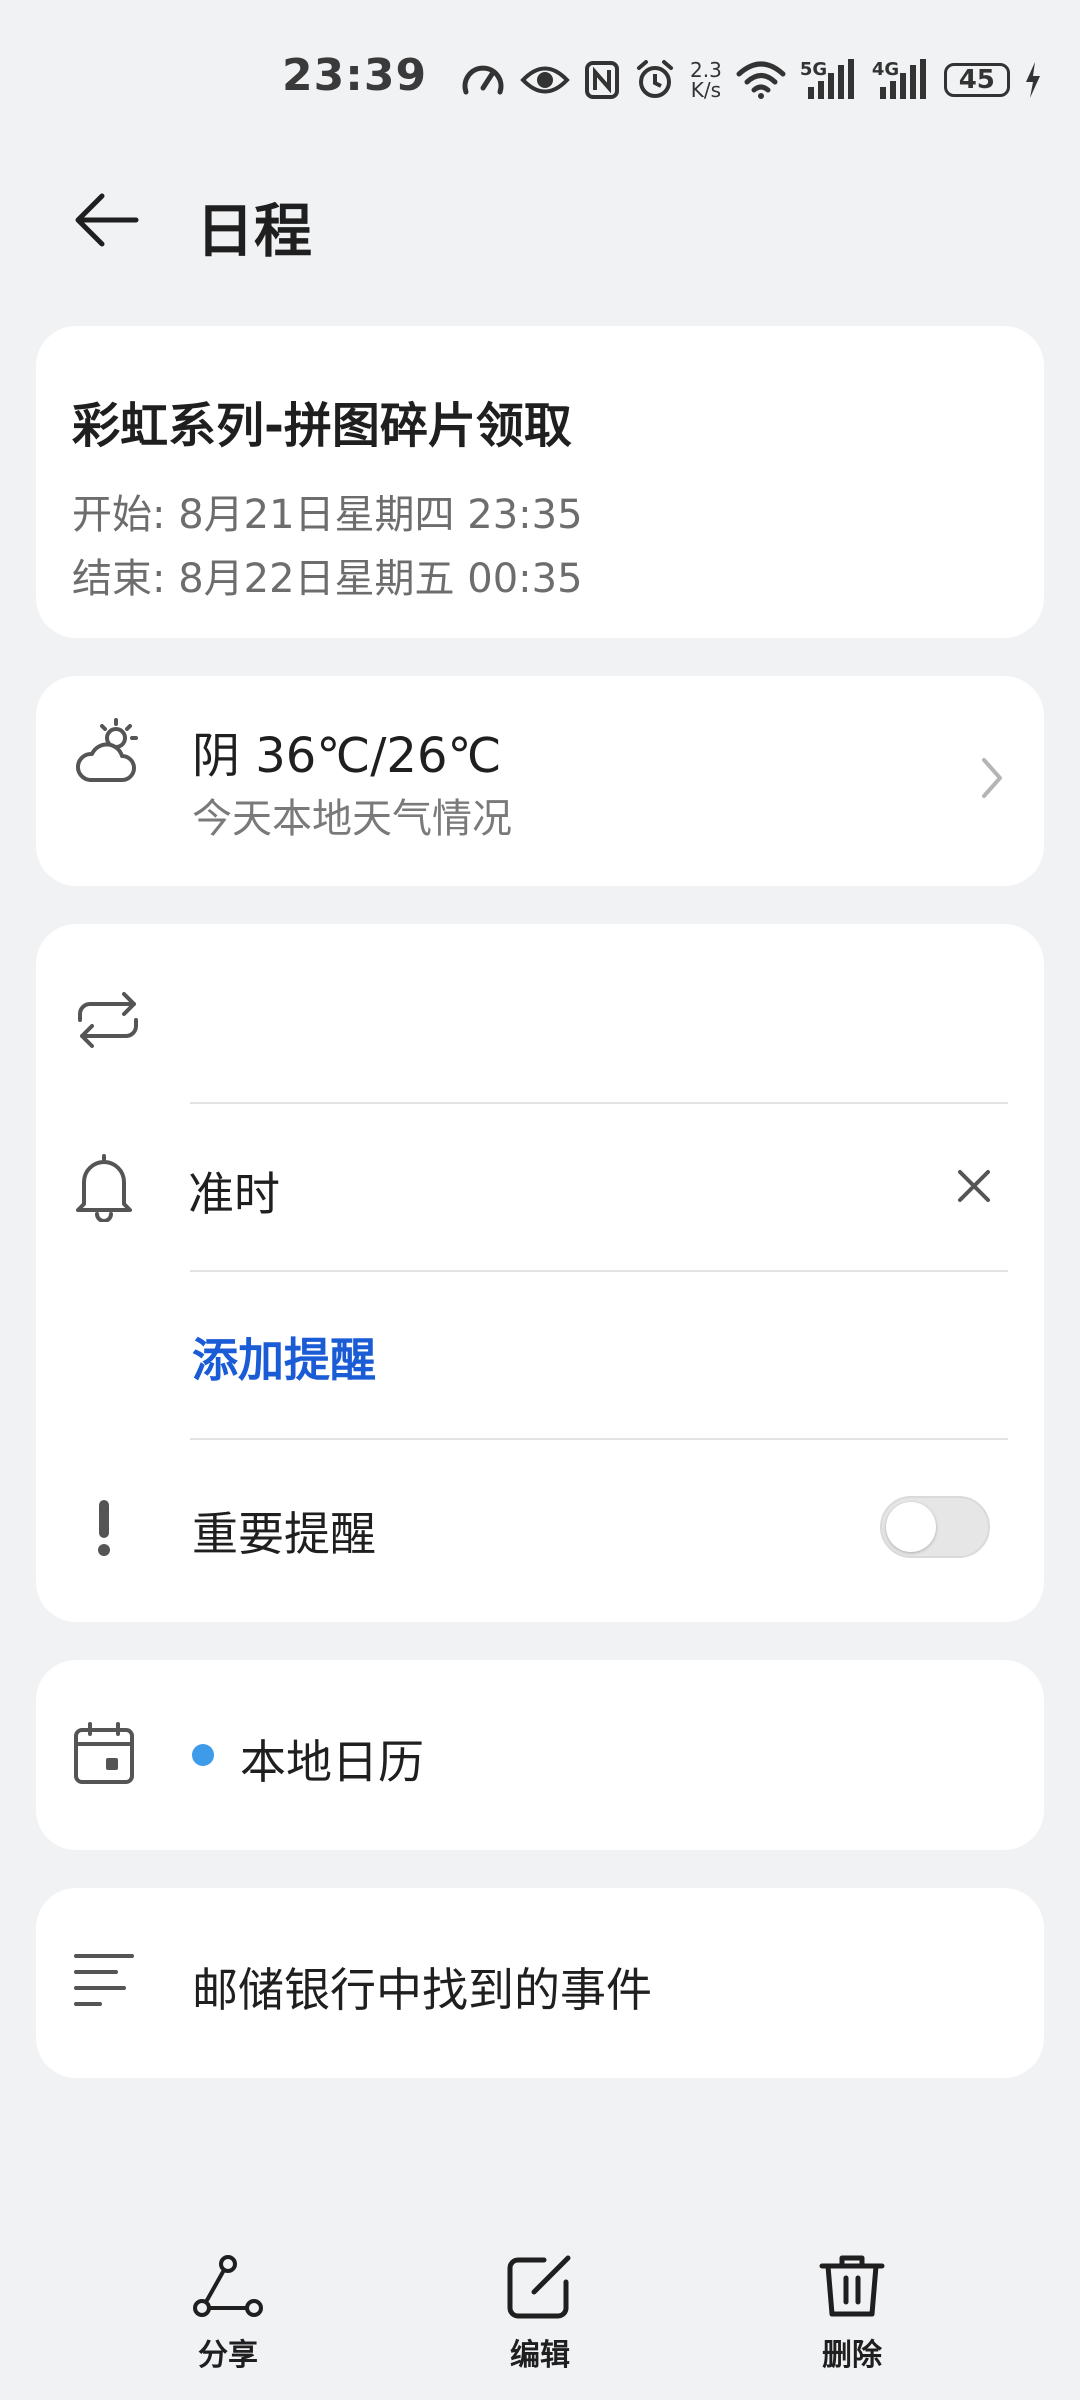 The width and height of the screenshot is (1080, 2400). Describe the element at coordinates (540, 2355) in the screenshot. I see `edit-label: 编辑` at that location.